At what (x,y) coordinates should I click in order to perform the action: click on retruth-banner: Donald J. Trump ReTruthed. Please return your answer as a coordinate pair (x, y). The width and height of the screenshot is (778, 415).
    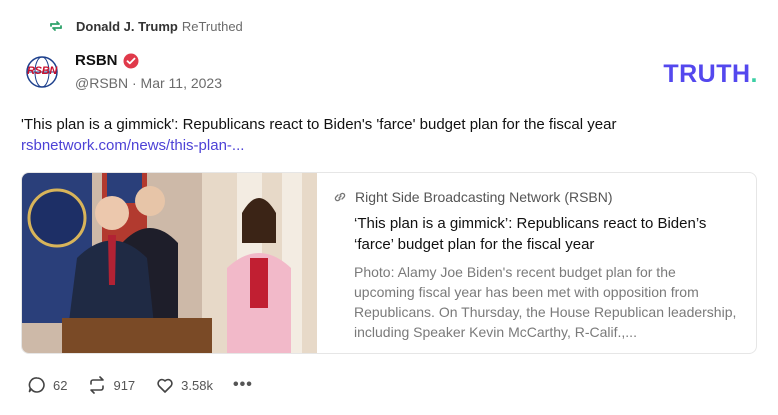
    Looking at the image, I should click on (145, 26).